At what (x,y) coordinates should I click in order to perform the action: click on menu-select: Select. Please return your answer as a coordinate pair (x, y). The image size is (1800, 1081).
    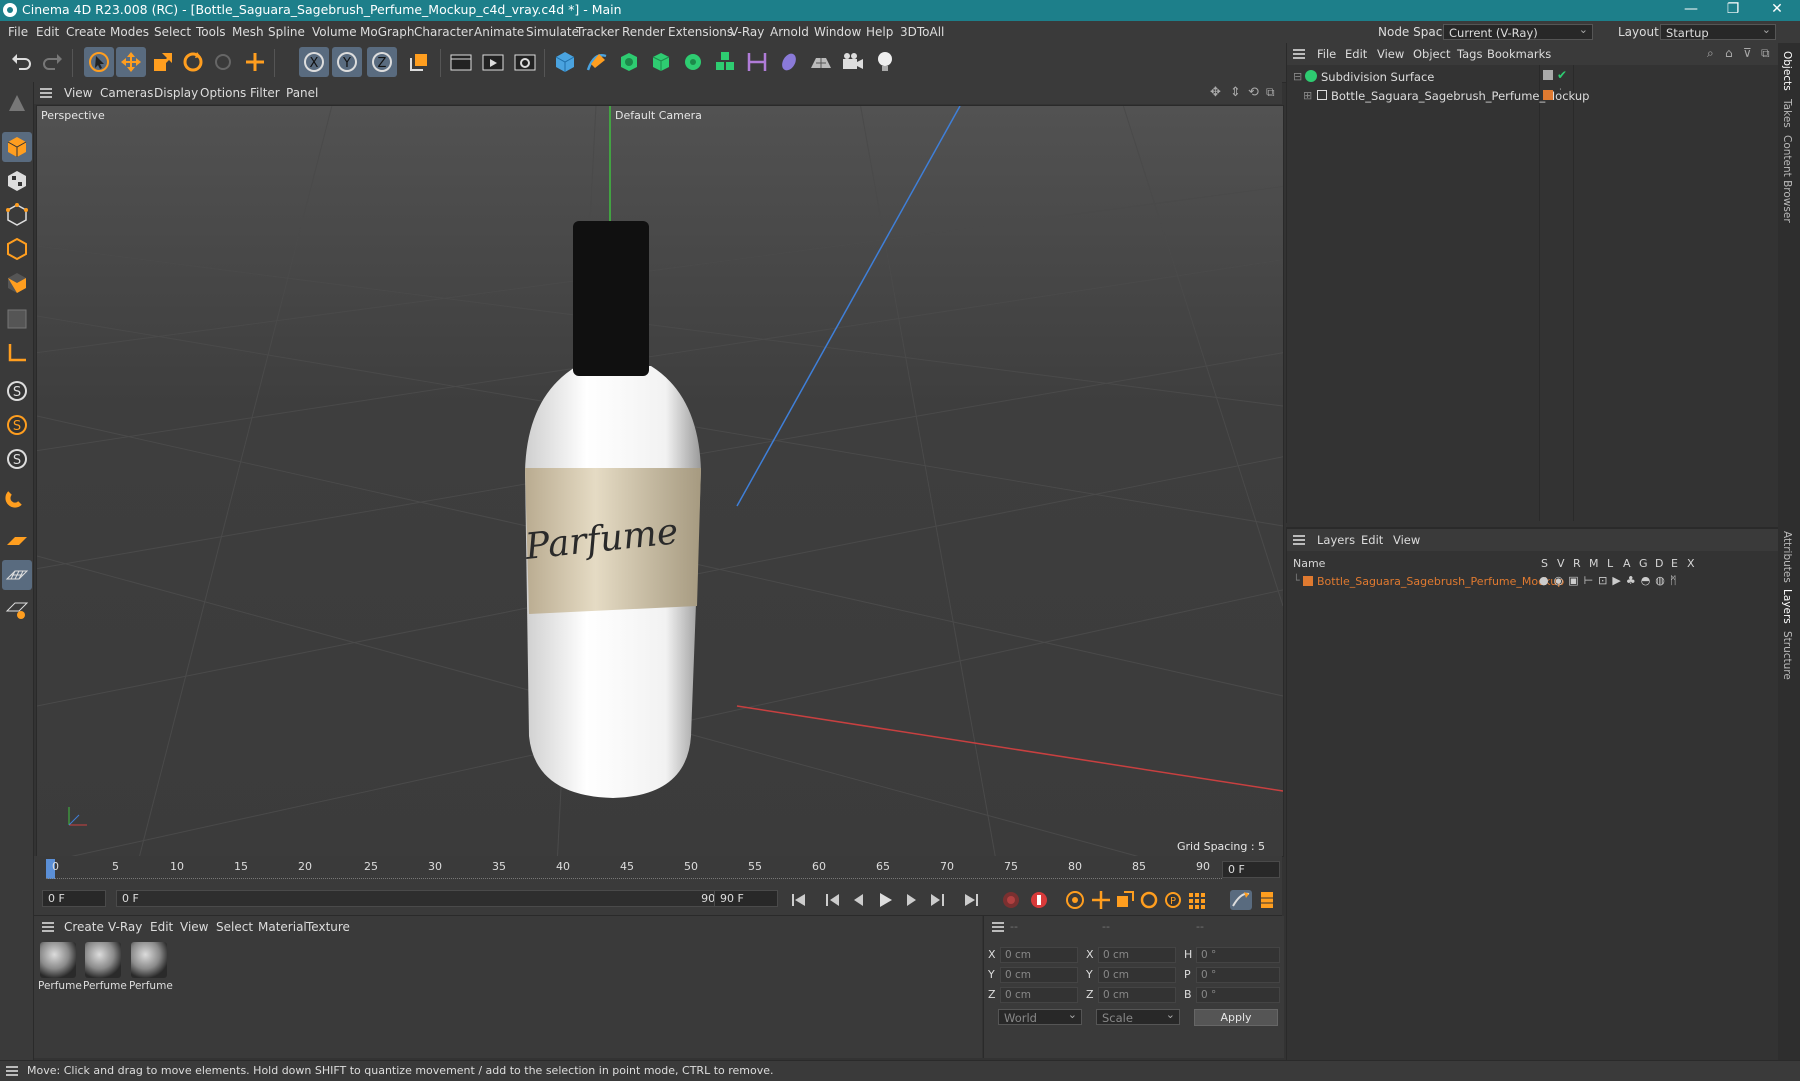
    Looking at the image, I should click on (172, 32).